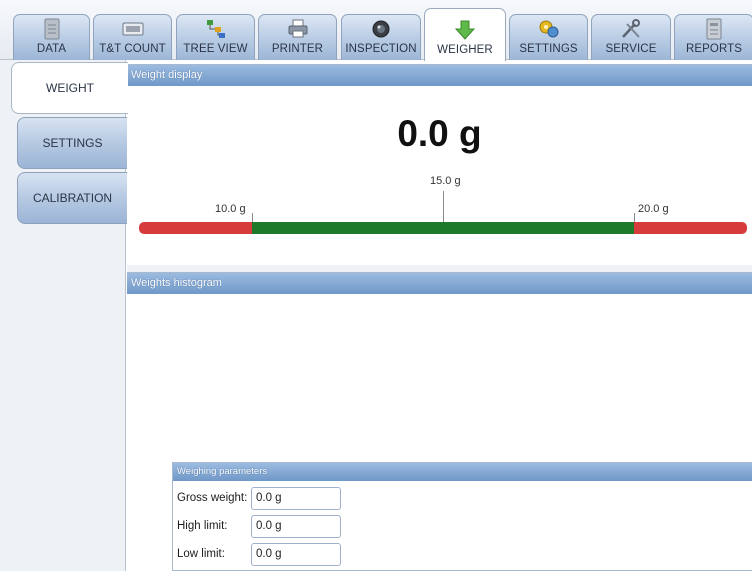 Image resolution: width=752 pixels, height=571 pixels. What do you see at coordinates (439, 268) in the screenshot?
I see `panel-divider` at bounding box center [439, 268].